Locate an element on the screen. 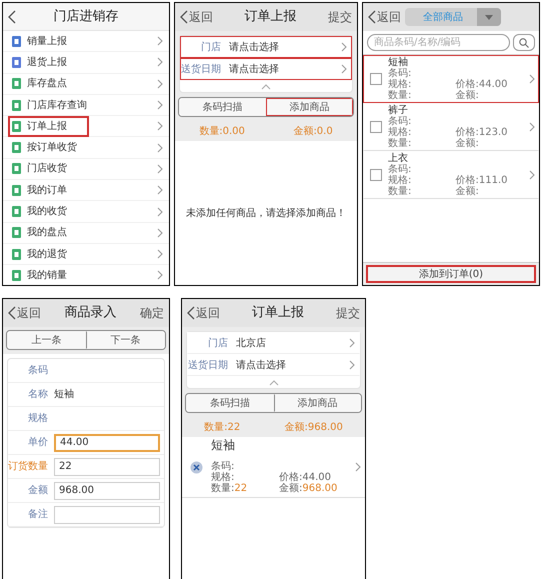 The image size is (543, 579). menu-item: 门店库存查询 is located at coordinates (58, 105).